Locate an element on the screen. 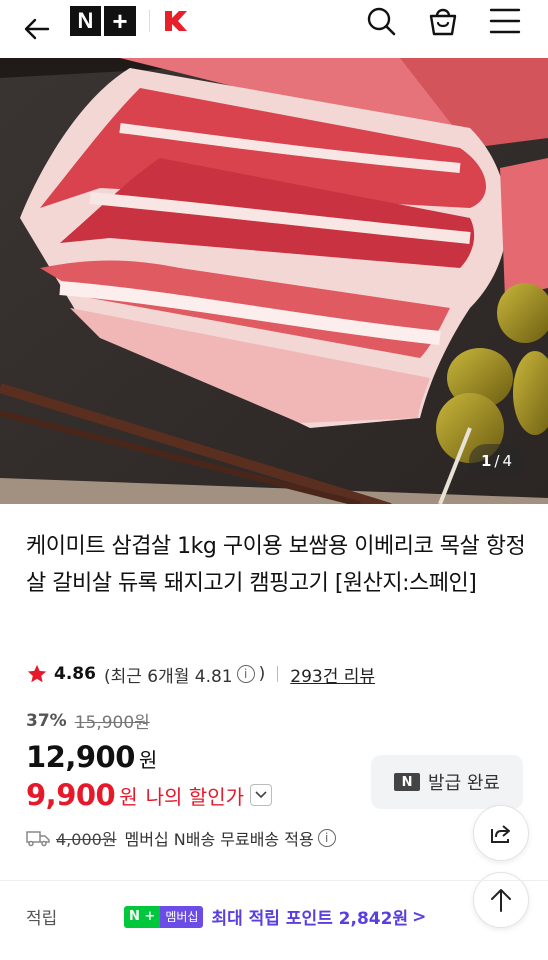  shipping-original-fee: 4,000원 is located at coordinates (86, 839).